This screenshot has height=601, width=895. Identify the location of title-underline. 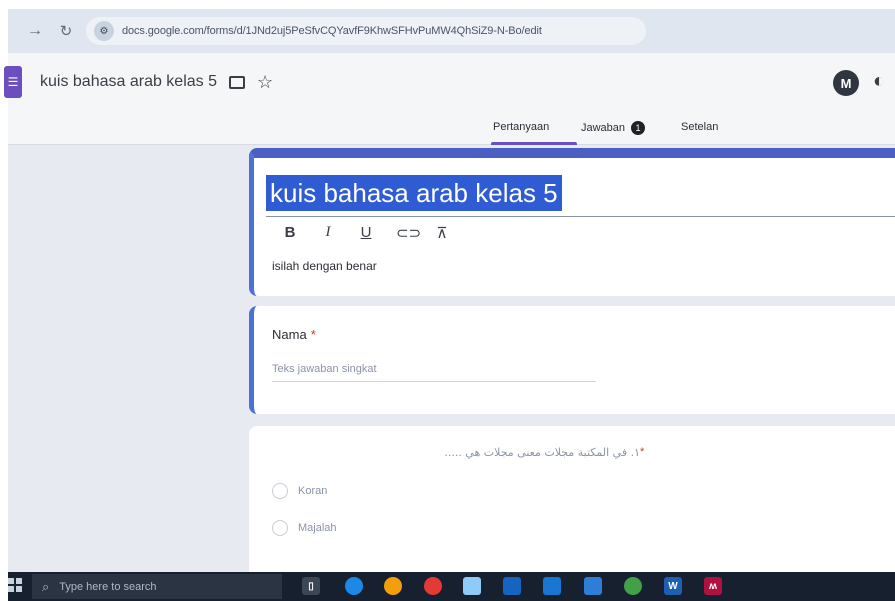
(580, 216).